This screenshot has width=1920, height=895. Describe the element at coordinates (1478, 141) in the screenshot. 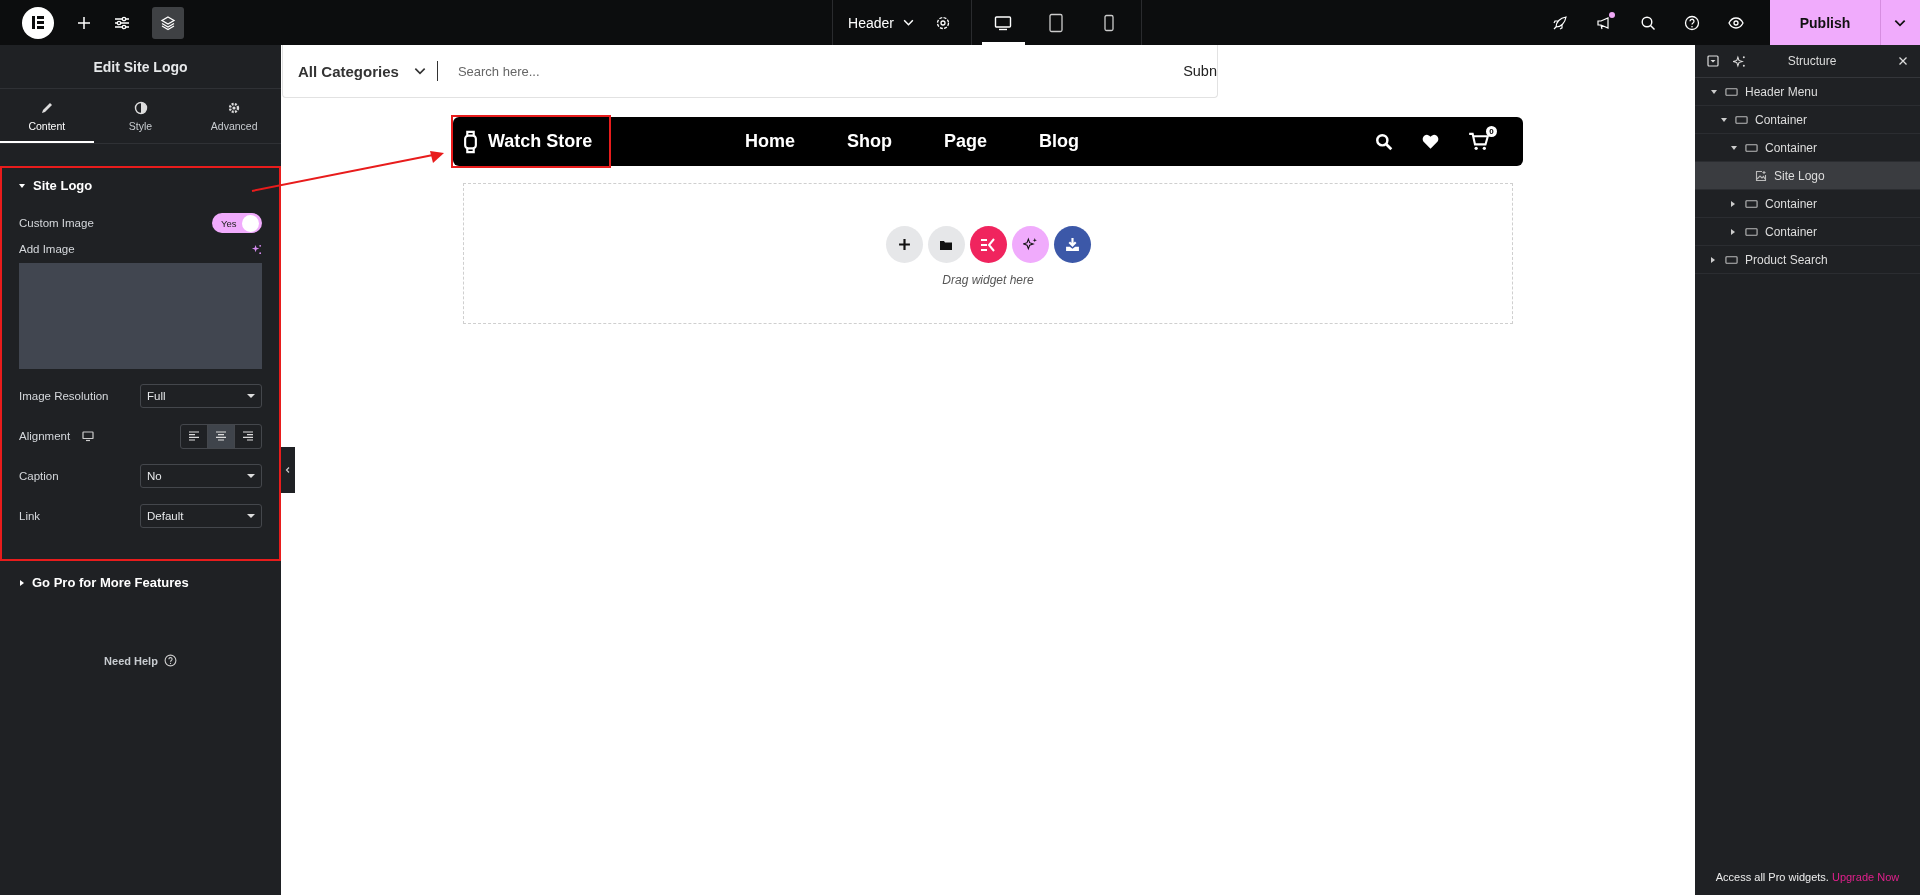

I see `cart-icon` at that location.